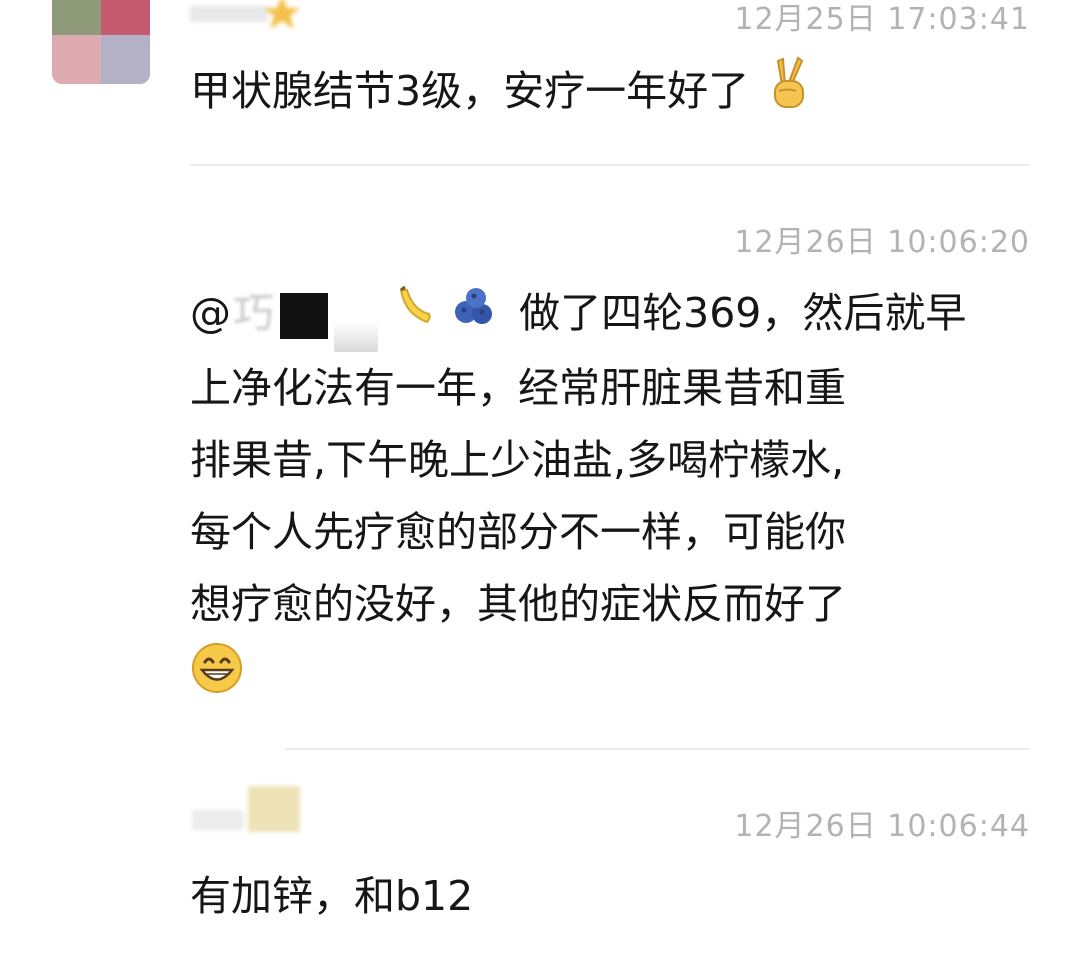 The height and width of the screenshot is (968, 1080). I want to click on mention: @巧, so click(290, 320).